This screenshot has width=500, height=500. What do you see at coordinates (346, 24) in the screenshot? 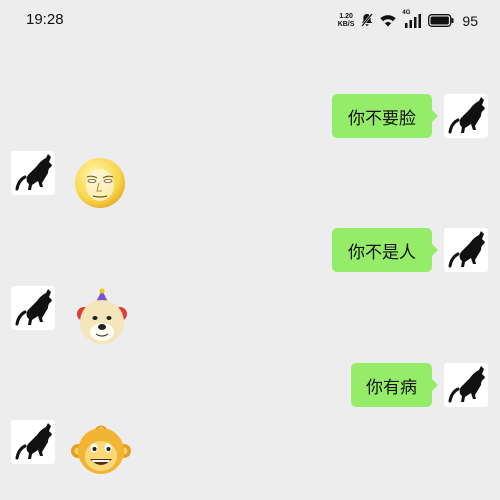
I see `network-speed-unit: KB/S` at bounding box center [346, 24].